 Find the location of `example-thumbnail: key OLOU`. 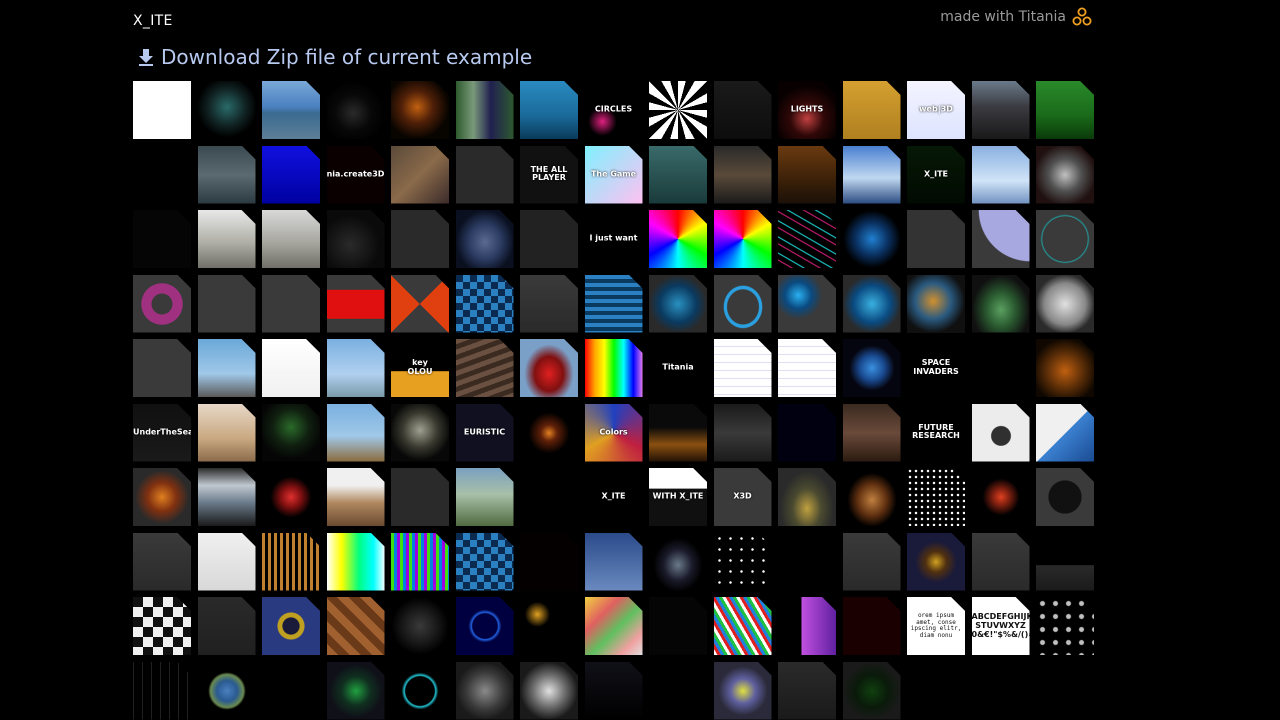

example-thumbnail: key OLOU is located at coordinates (420, 368).